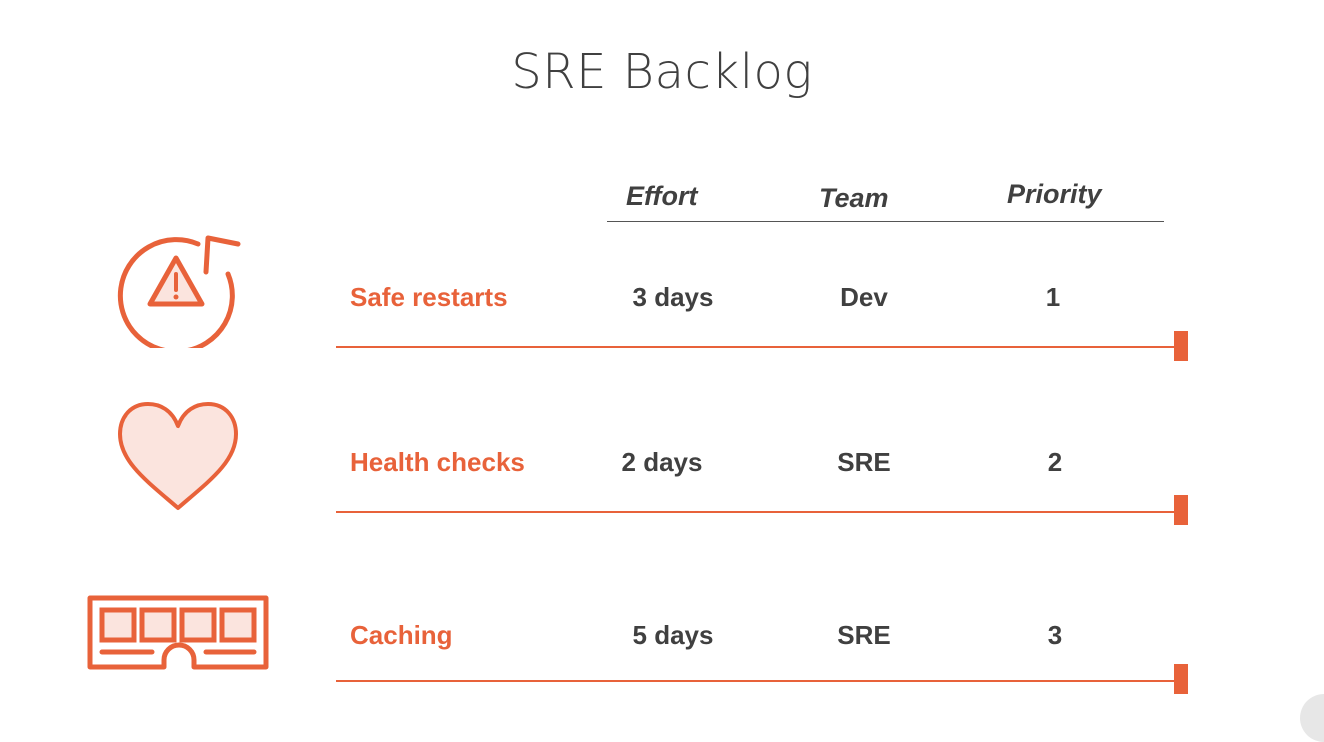  Describe the element at coordinates (437, 462) in the screenshot. I see `row-label-health-checks: Health checks` at that location.